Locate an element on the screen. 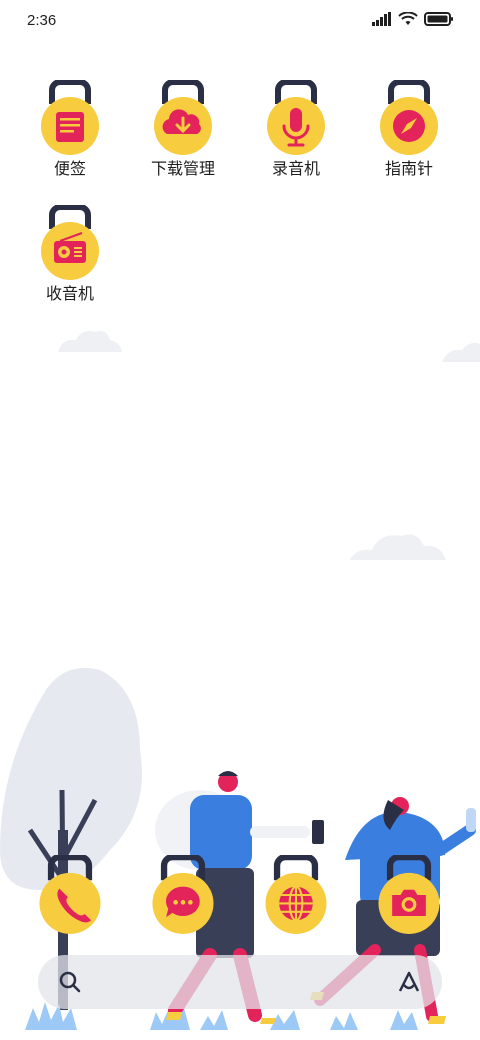  app-compass: 指南针 is located at coordinates (409, 130).